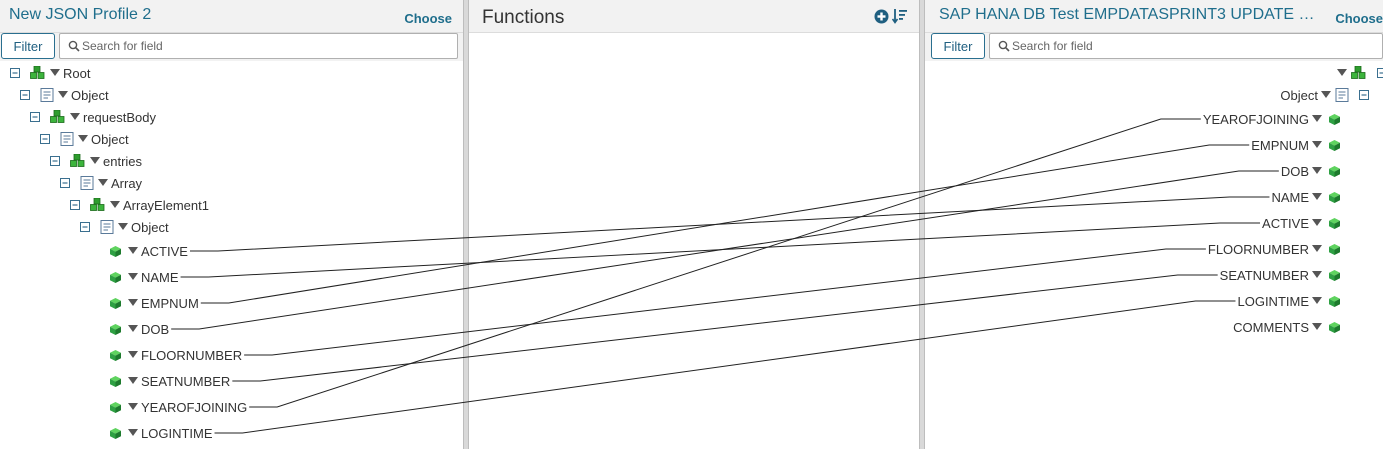  What do you see at coordinates (1301, 223) in the screenshot?
I see `destination-field: ACTIVE` at bounding box center [1301, 223].